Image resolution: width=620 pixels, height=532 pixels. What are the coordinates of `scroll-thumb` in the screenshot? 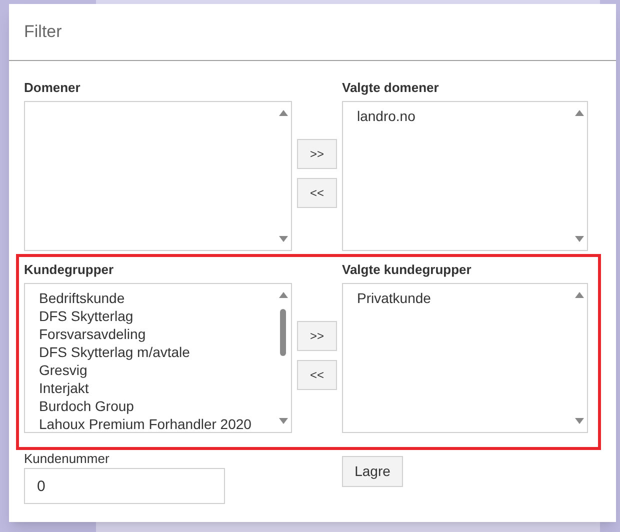 It's located at (283, 332).